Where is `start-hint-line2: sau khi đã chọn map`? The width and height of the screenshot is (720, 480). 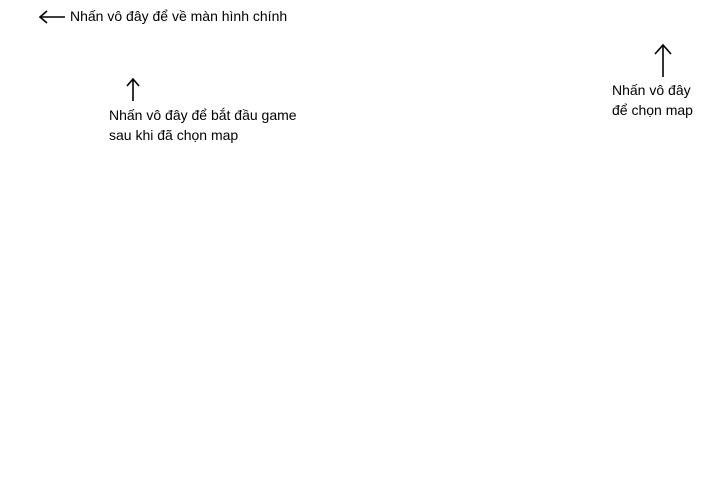
start-hint-line2: sau khi đã chọn map is located at coordinates (174, 135).